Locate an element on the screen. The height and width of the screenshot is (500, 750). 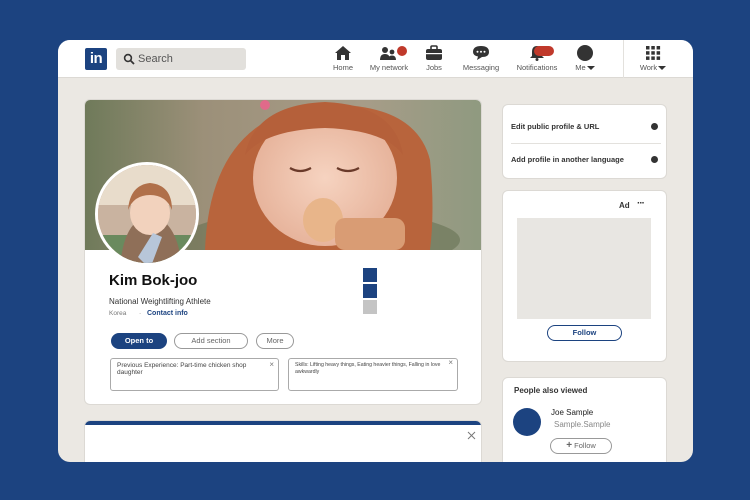
close-icon is located at coordinates (471, 435).